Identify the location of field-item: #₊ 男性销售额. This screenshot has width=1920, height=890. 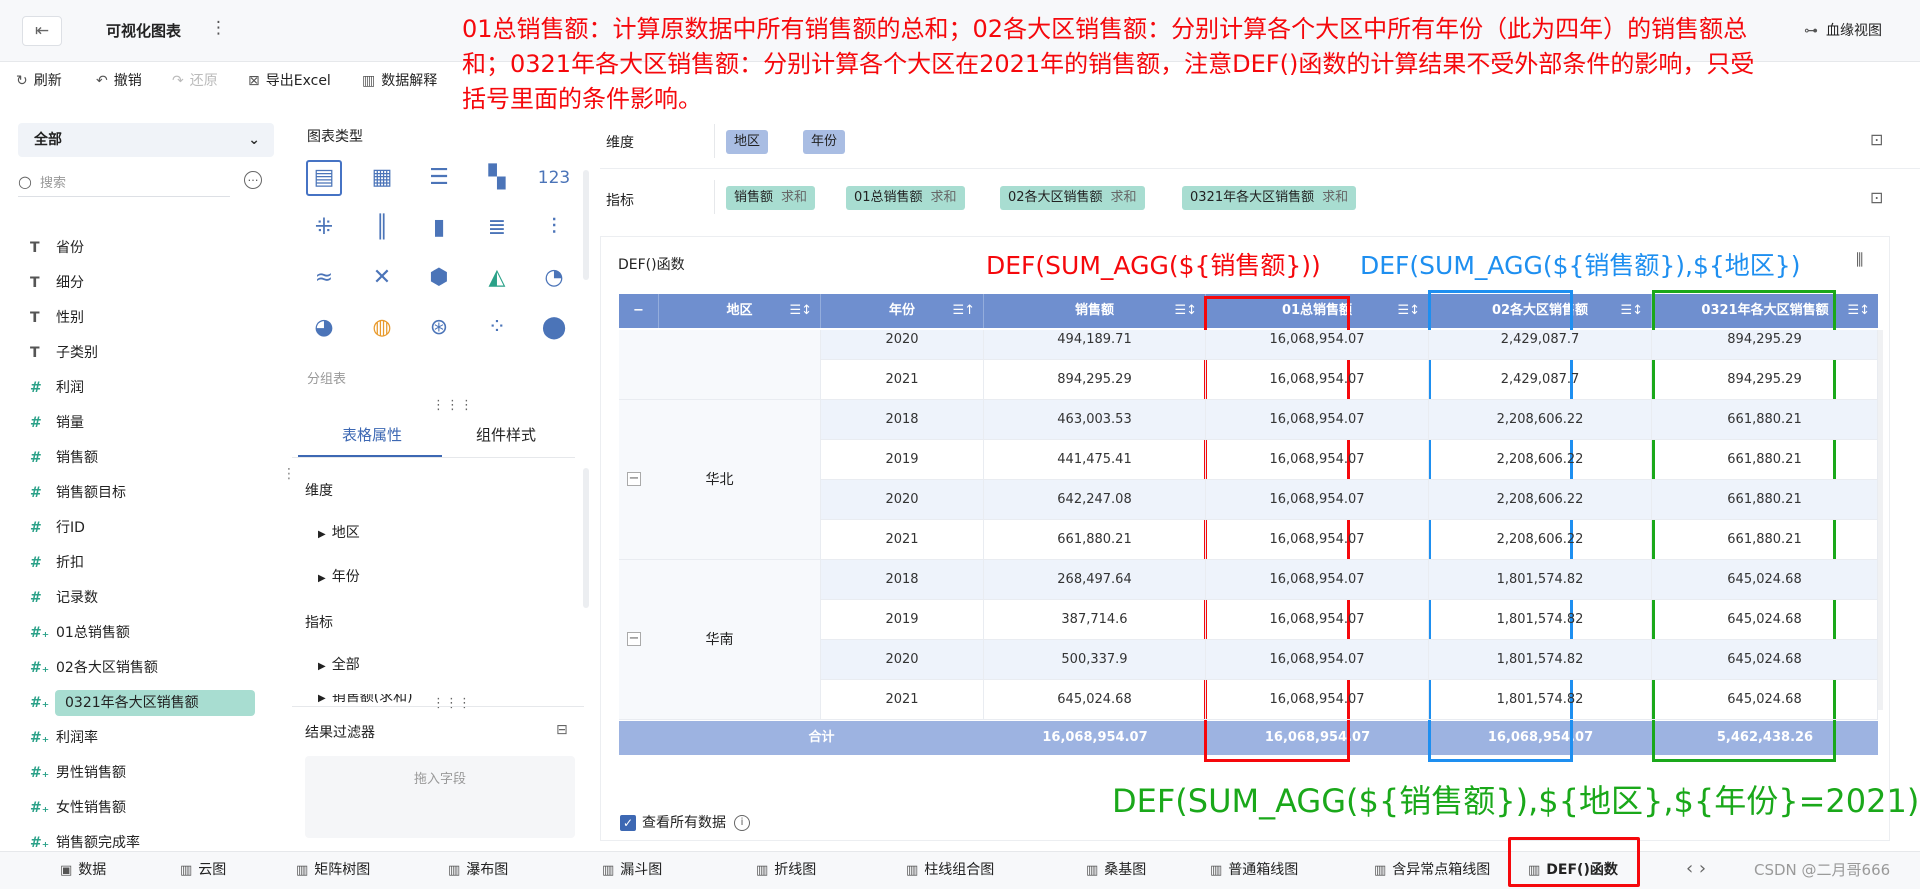
(143, 773).